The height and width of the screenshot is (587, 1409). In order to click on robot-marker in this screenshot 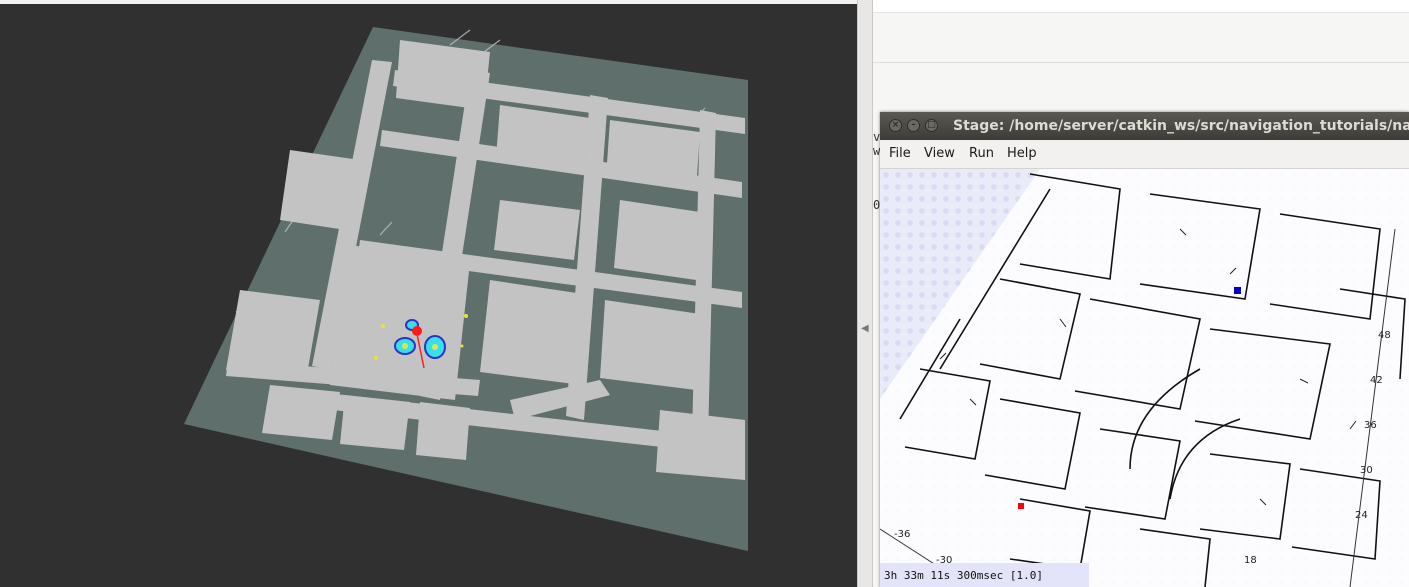, I will do `click(1021, 506)`.